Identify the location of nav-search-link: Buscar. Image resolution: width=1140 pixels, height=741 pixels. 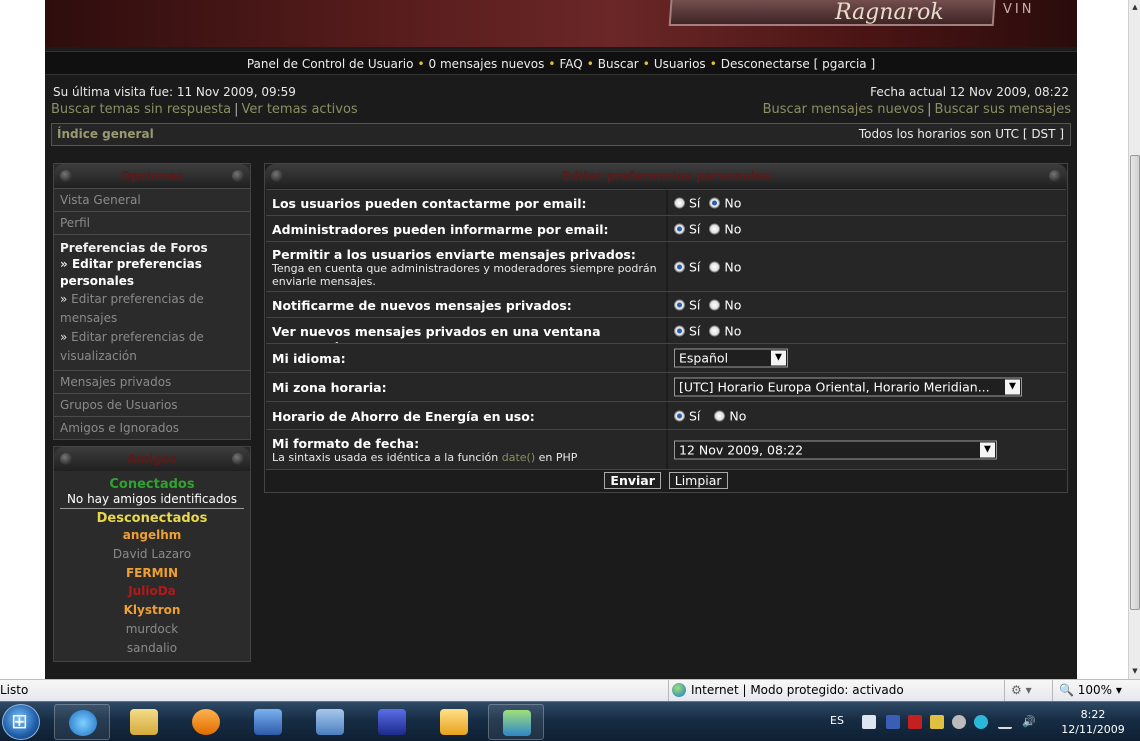
(618, 64).